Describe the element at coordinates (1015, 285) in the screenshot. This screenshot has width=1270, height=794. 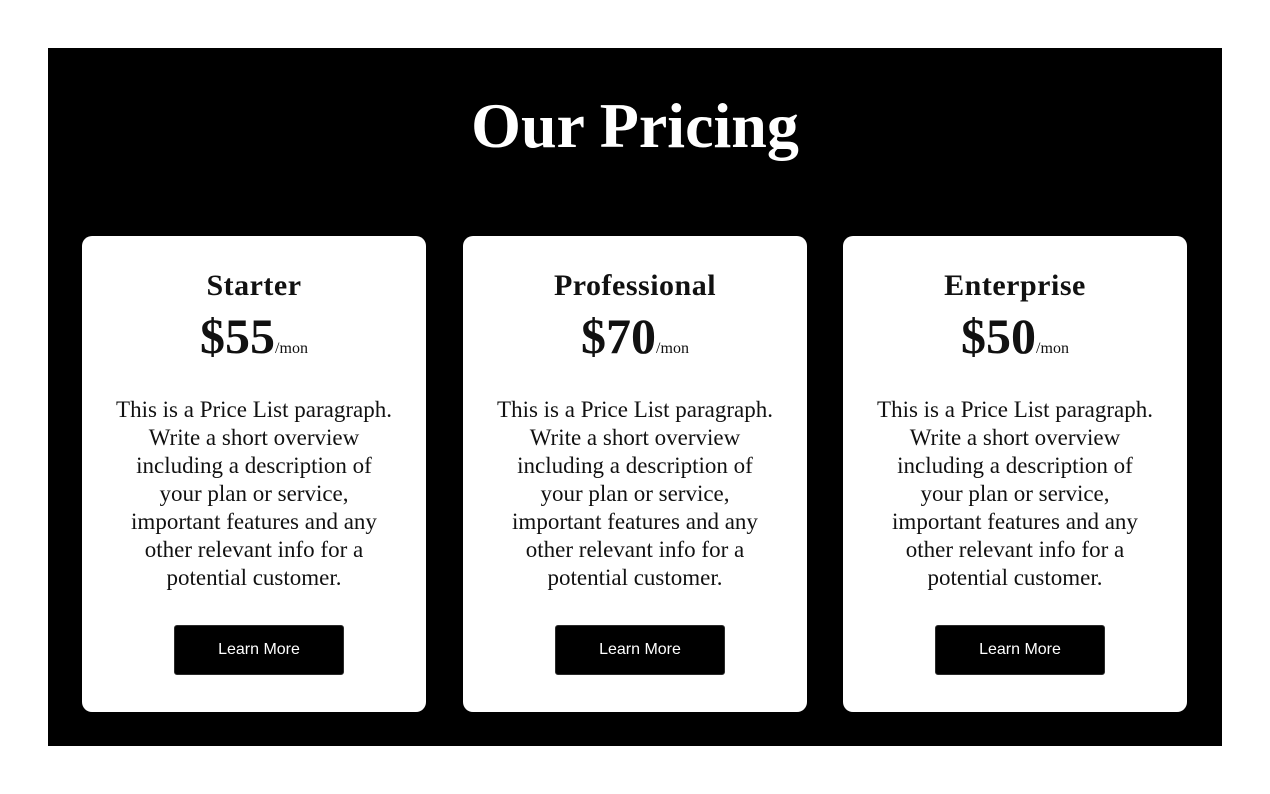
I see `plan-name: Enterprise` at that location.